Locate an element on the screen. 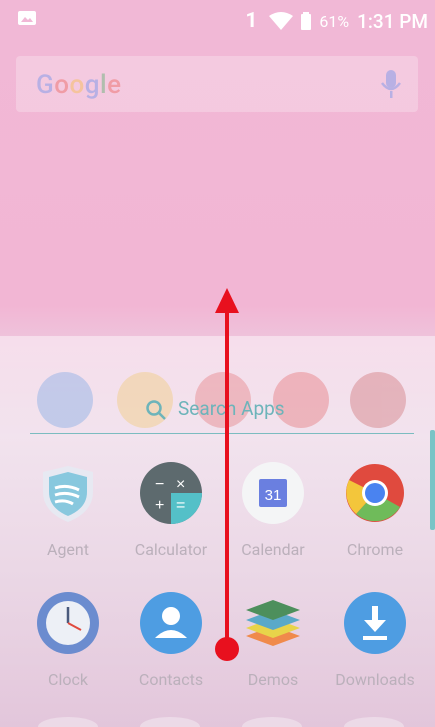 The width and height of the screenshot is (435, 727). app-label: Calculator is located at coordinates (171, 549).